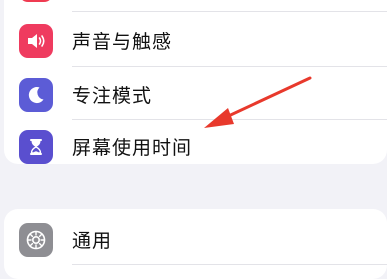 The height and width of the screenshot is (279, 387). What do you see at coordinates (112, 96) in the screenshot?
I see `focus-label: 专注模式` at bounding box center [112, 96].